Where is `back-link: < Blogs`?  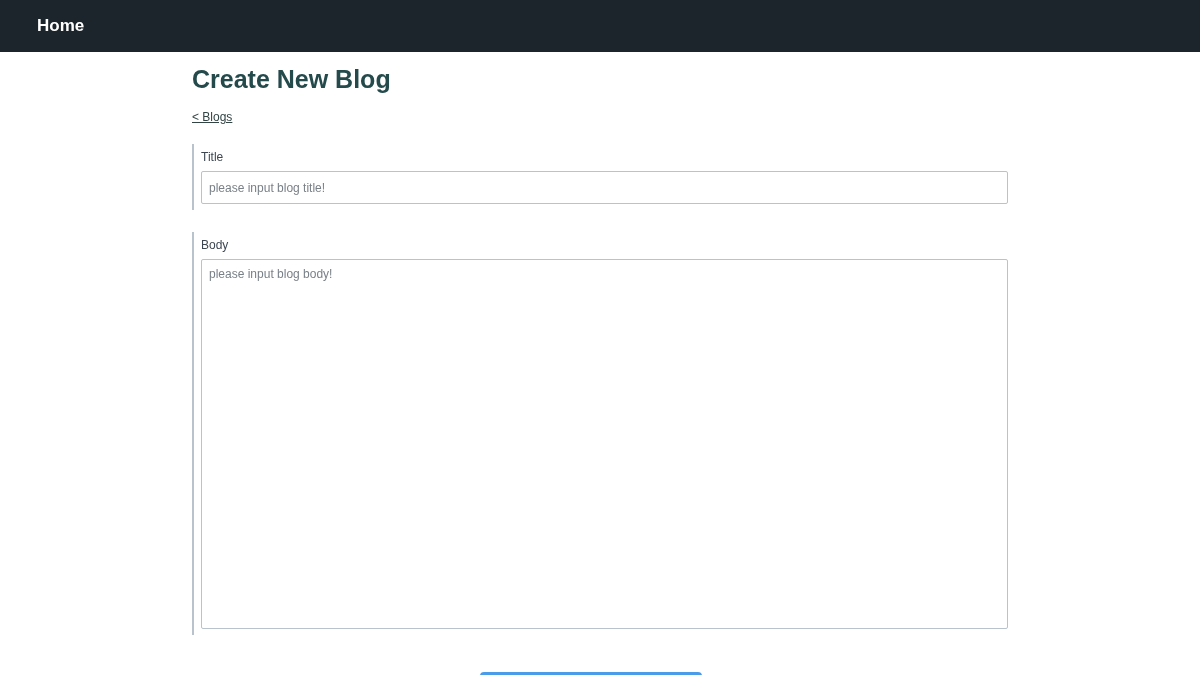 back-link: < Blogs is located at coordinates (212, 117).